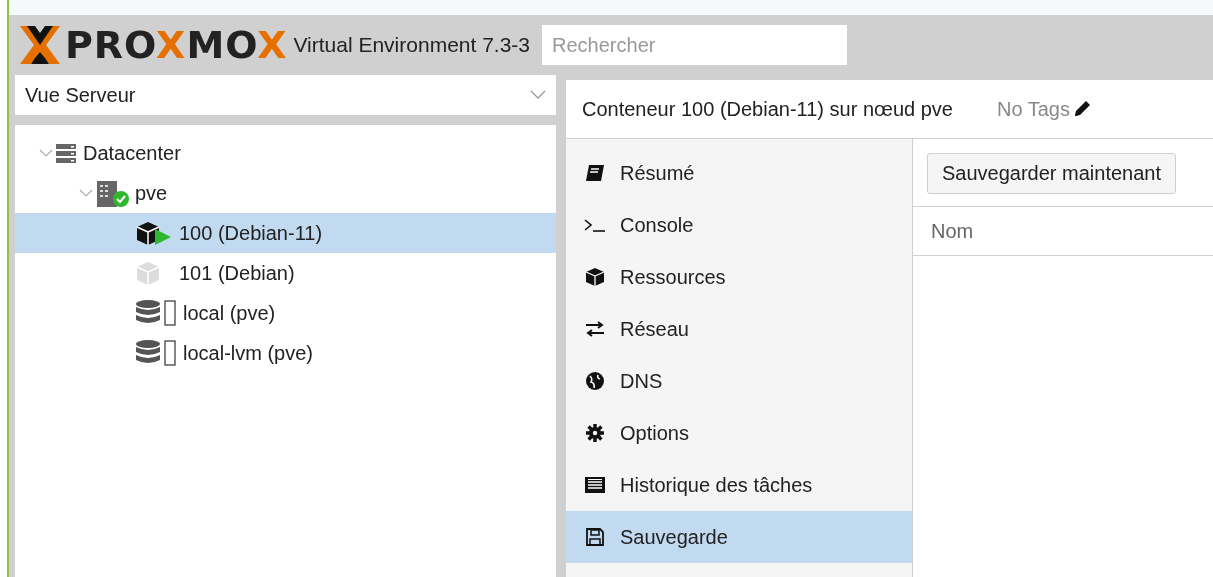 The height and width of the screenshot is (577, 1213). What do you see at coordinates (739, 537) in the screenshot?
I see `nav-item: Sauvegarde` at bounding box center [739, 537].